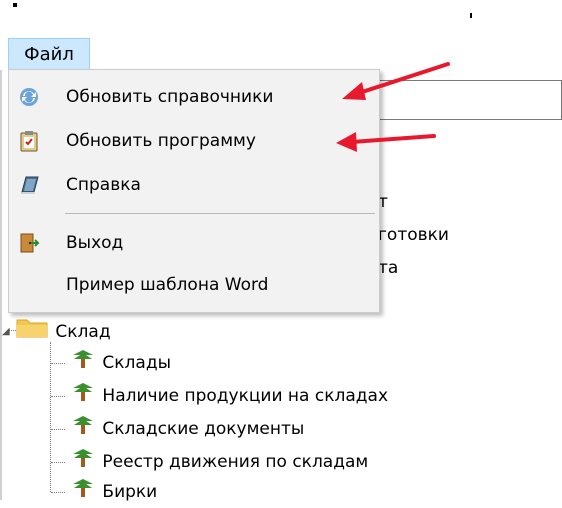 The height and width of the screenshot is (508, 562). What do you see at coordinates (29, 185) in the screenshot?
I see `help-book-icon` at bounding box center [29, 185].